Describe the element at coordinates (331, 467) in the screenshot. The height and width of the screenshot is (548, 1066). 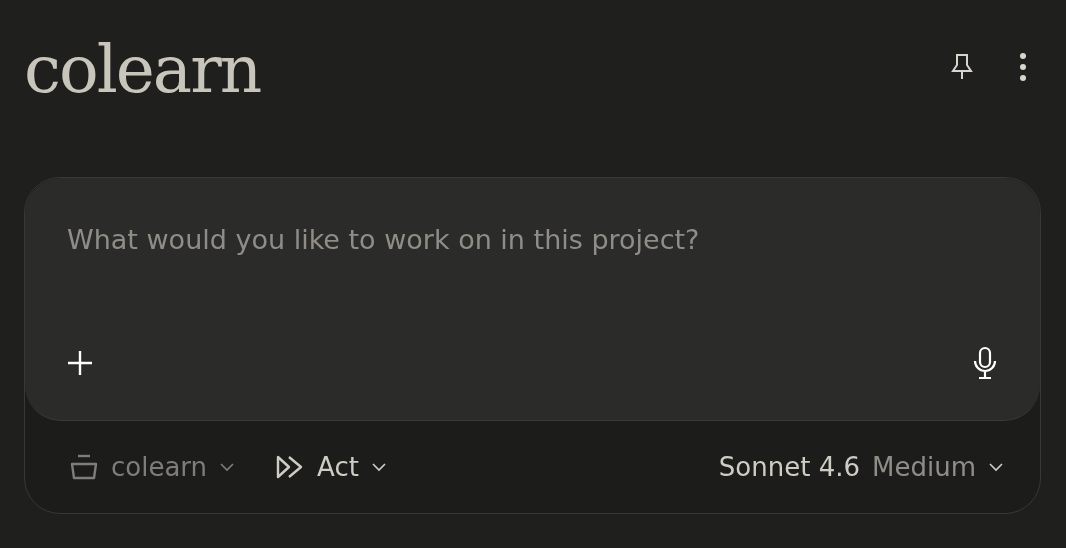
I see `mode-dropdown: Act` at that location.